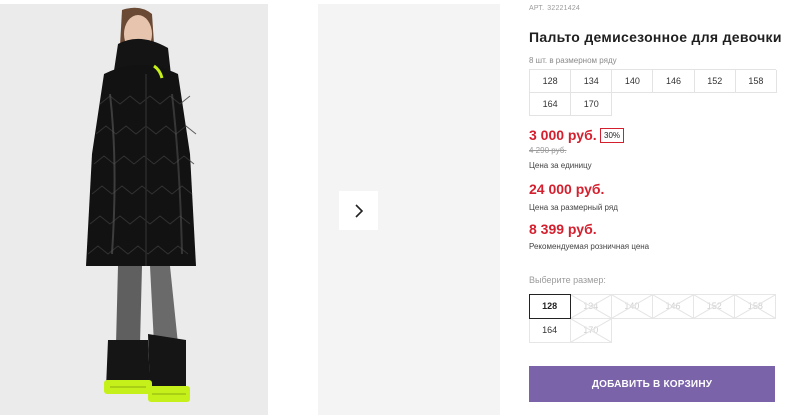 The image size is (800, 415). I want to click on pack-size-cell: 152, so click(715, 81).